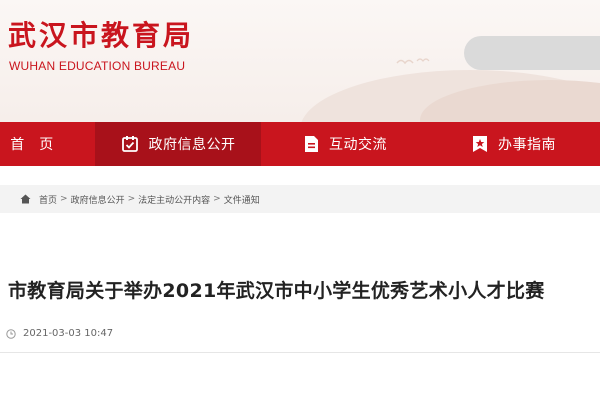  Describe the element at coordinates (300, 352) in the screenshot. I see `divider` at that location.